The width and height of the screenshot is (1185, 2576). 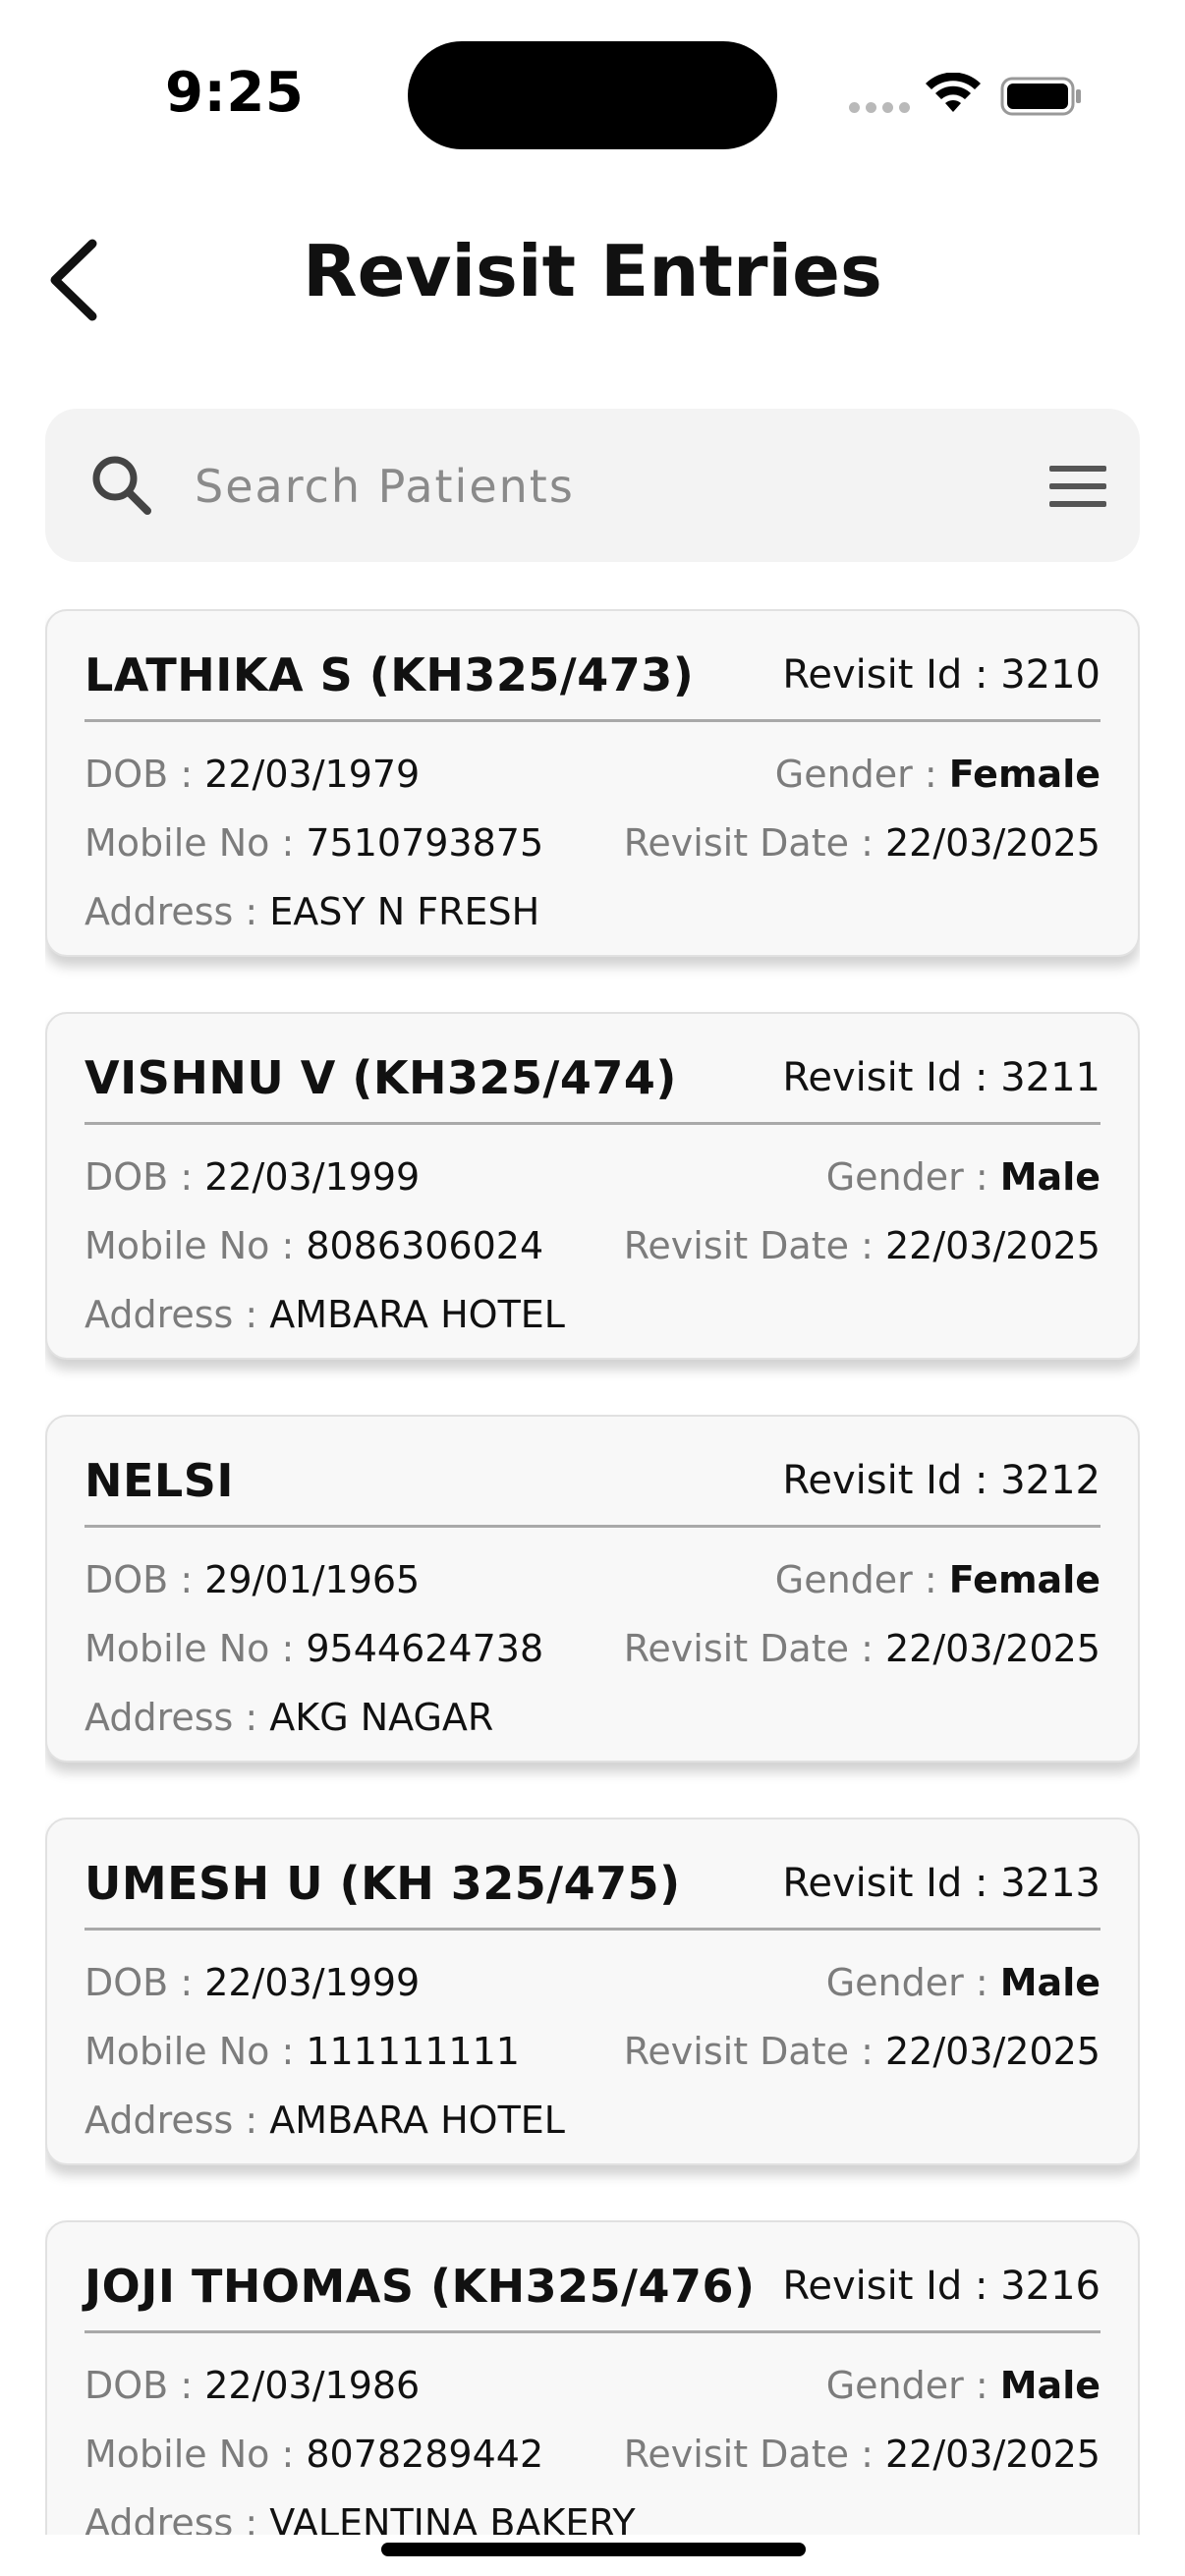 What do you see at coordinates (160, 1480) in the screenshot?
I see `patient-name: NELSI` at bounding box center [160, 1480].